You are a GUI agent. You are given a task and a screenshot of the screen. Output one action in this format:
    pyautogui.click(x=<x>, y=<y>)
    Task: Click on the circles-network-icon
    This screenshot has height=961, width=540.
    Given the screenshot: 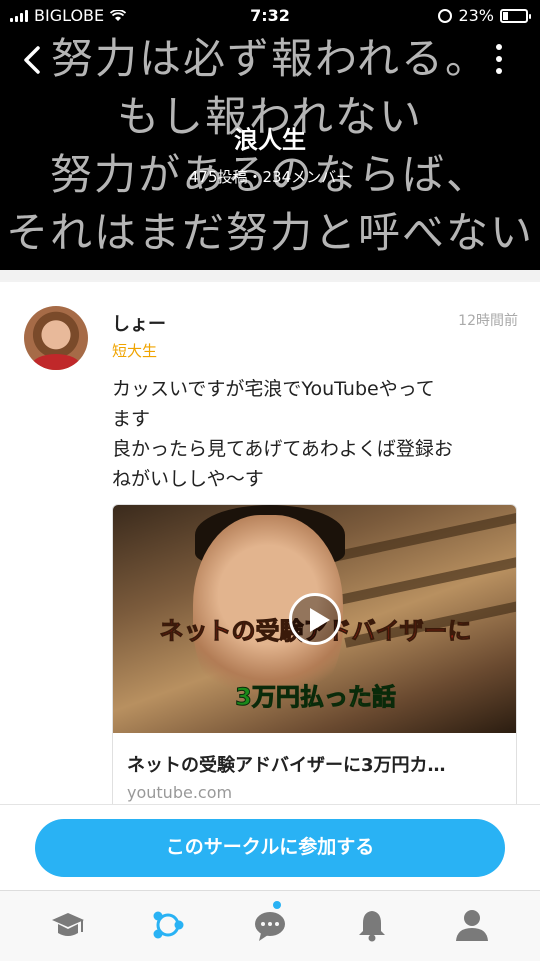 What is the action you would take?
    pyautogui.click(x=168, y=925)
    